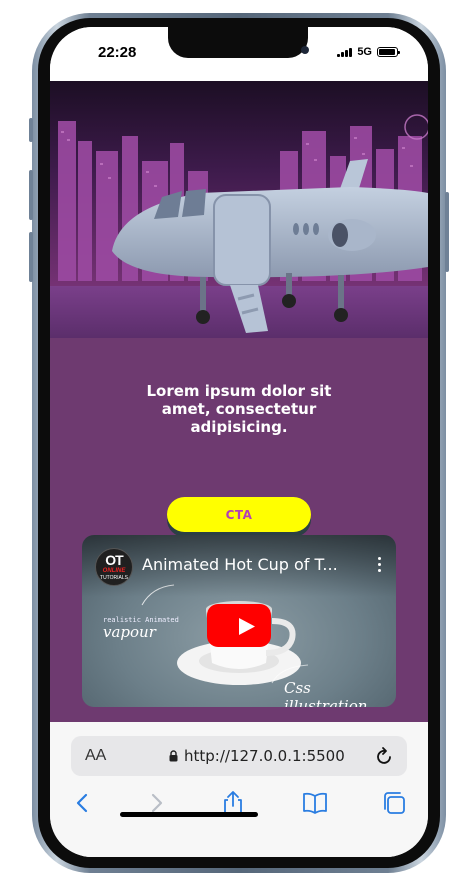 The image size is (464, 873). What do you see at coordinates (114, 560) in the screenshot?
I see `channel-logo-ot: OT` at bounding box center [114, 560].